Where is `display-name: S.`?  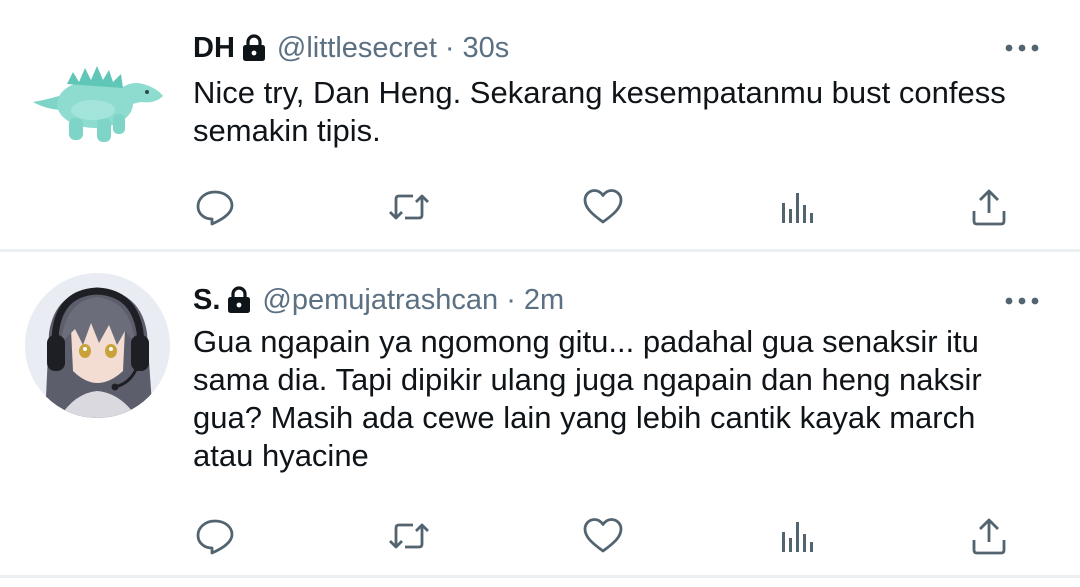
display-name: S. is located at coordinates (206, 300).